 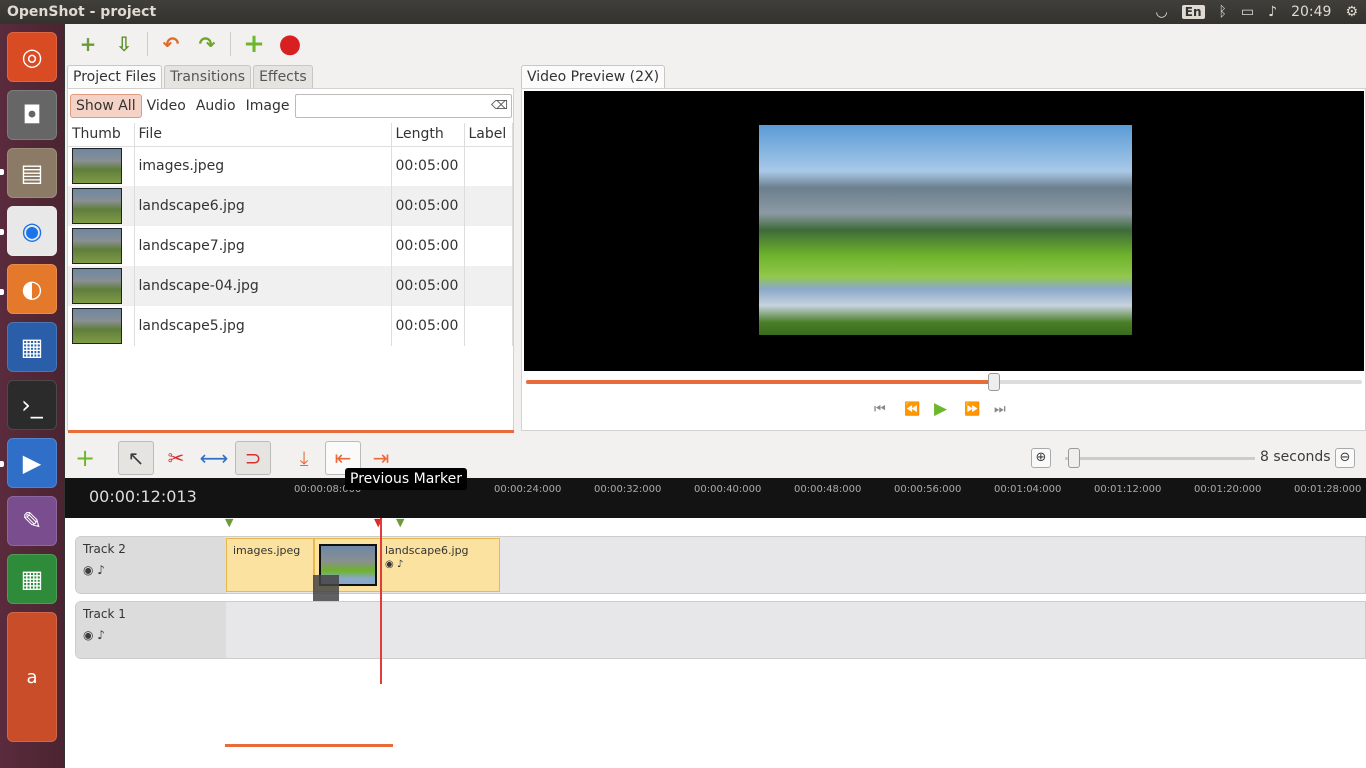 I want to click on calc-app-icon: ▦, so click(x=32, y=579).